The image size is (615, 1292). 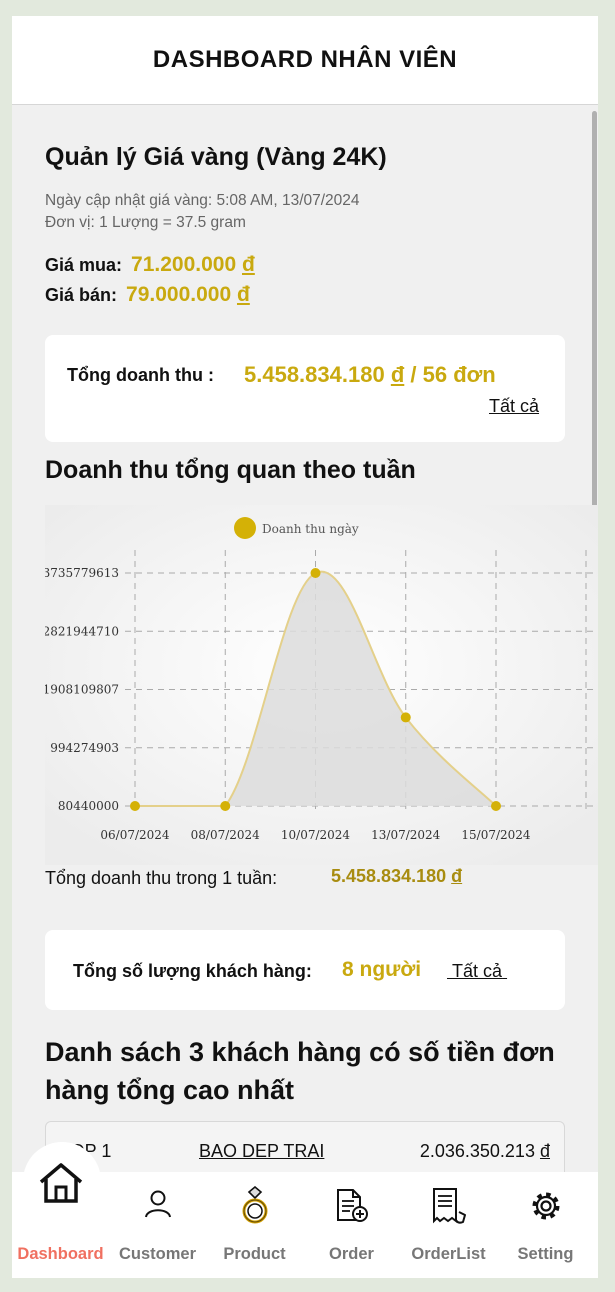 I want to click on sell-price-value: 79.000.000 đ, so click(x=188, y=294).